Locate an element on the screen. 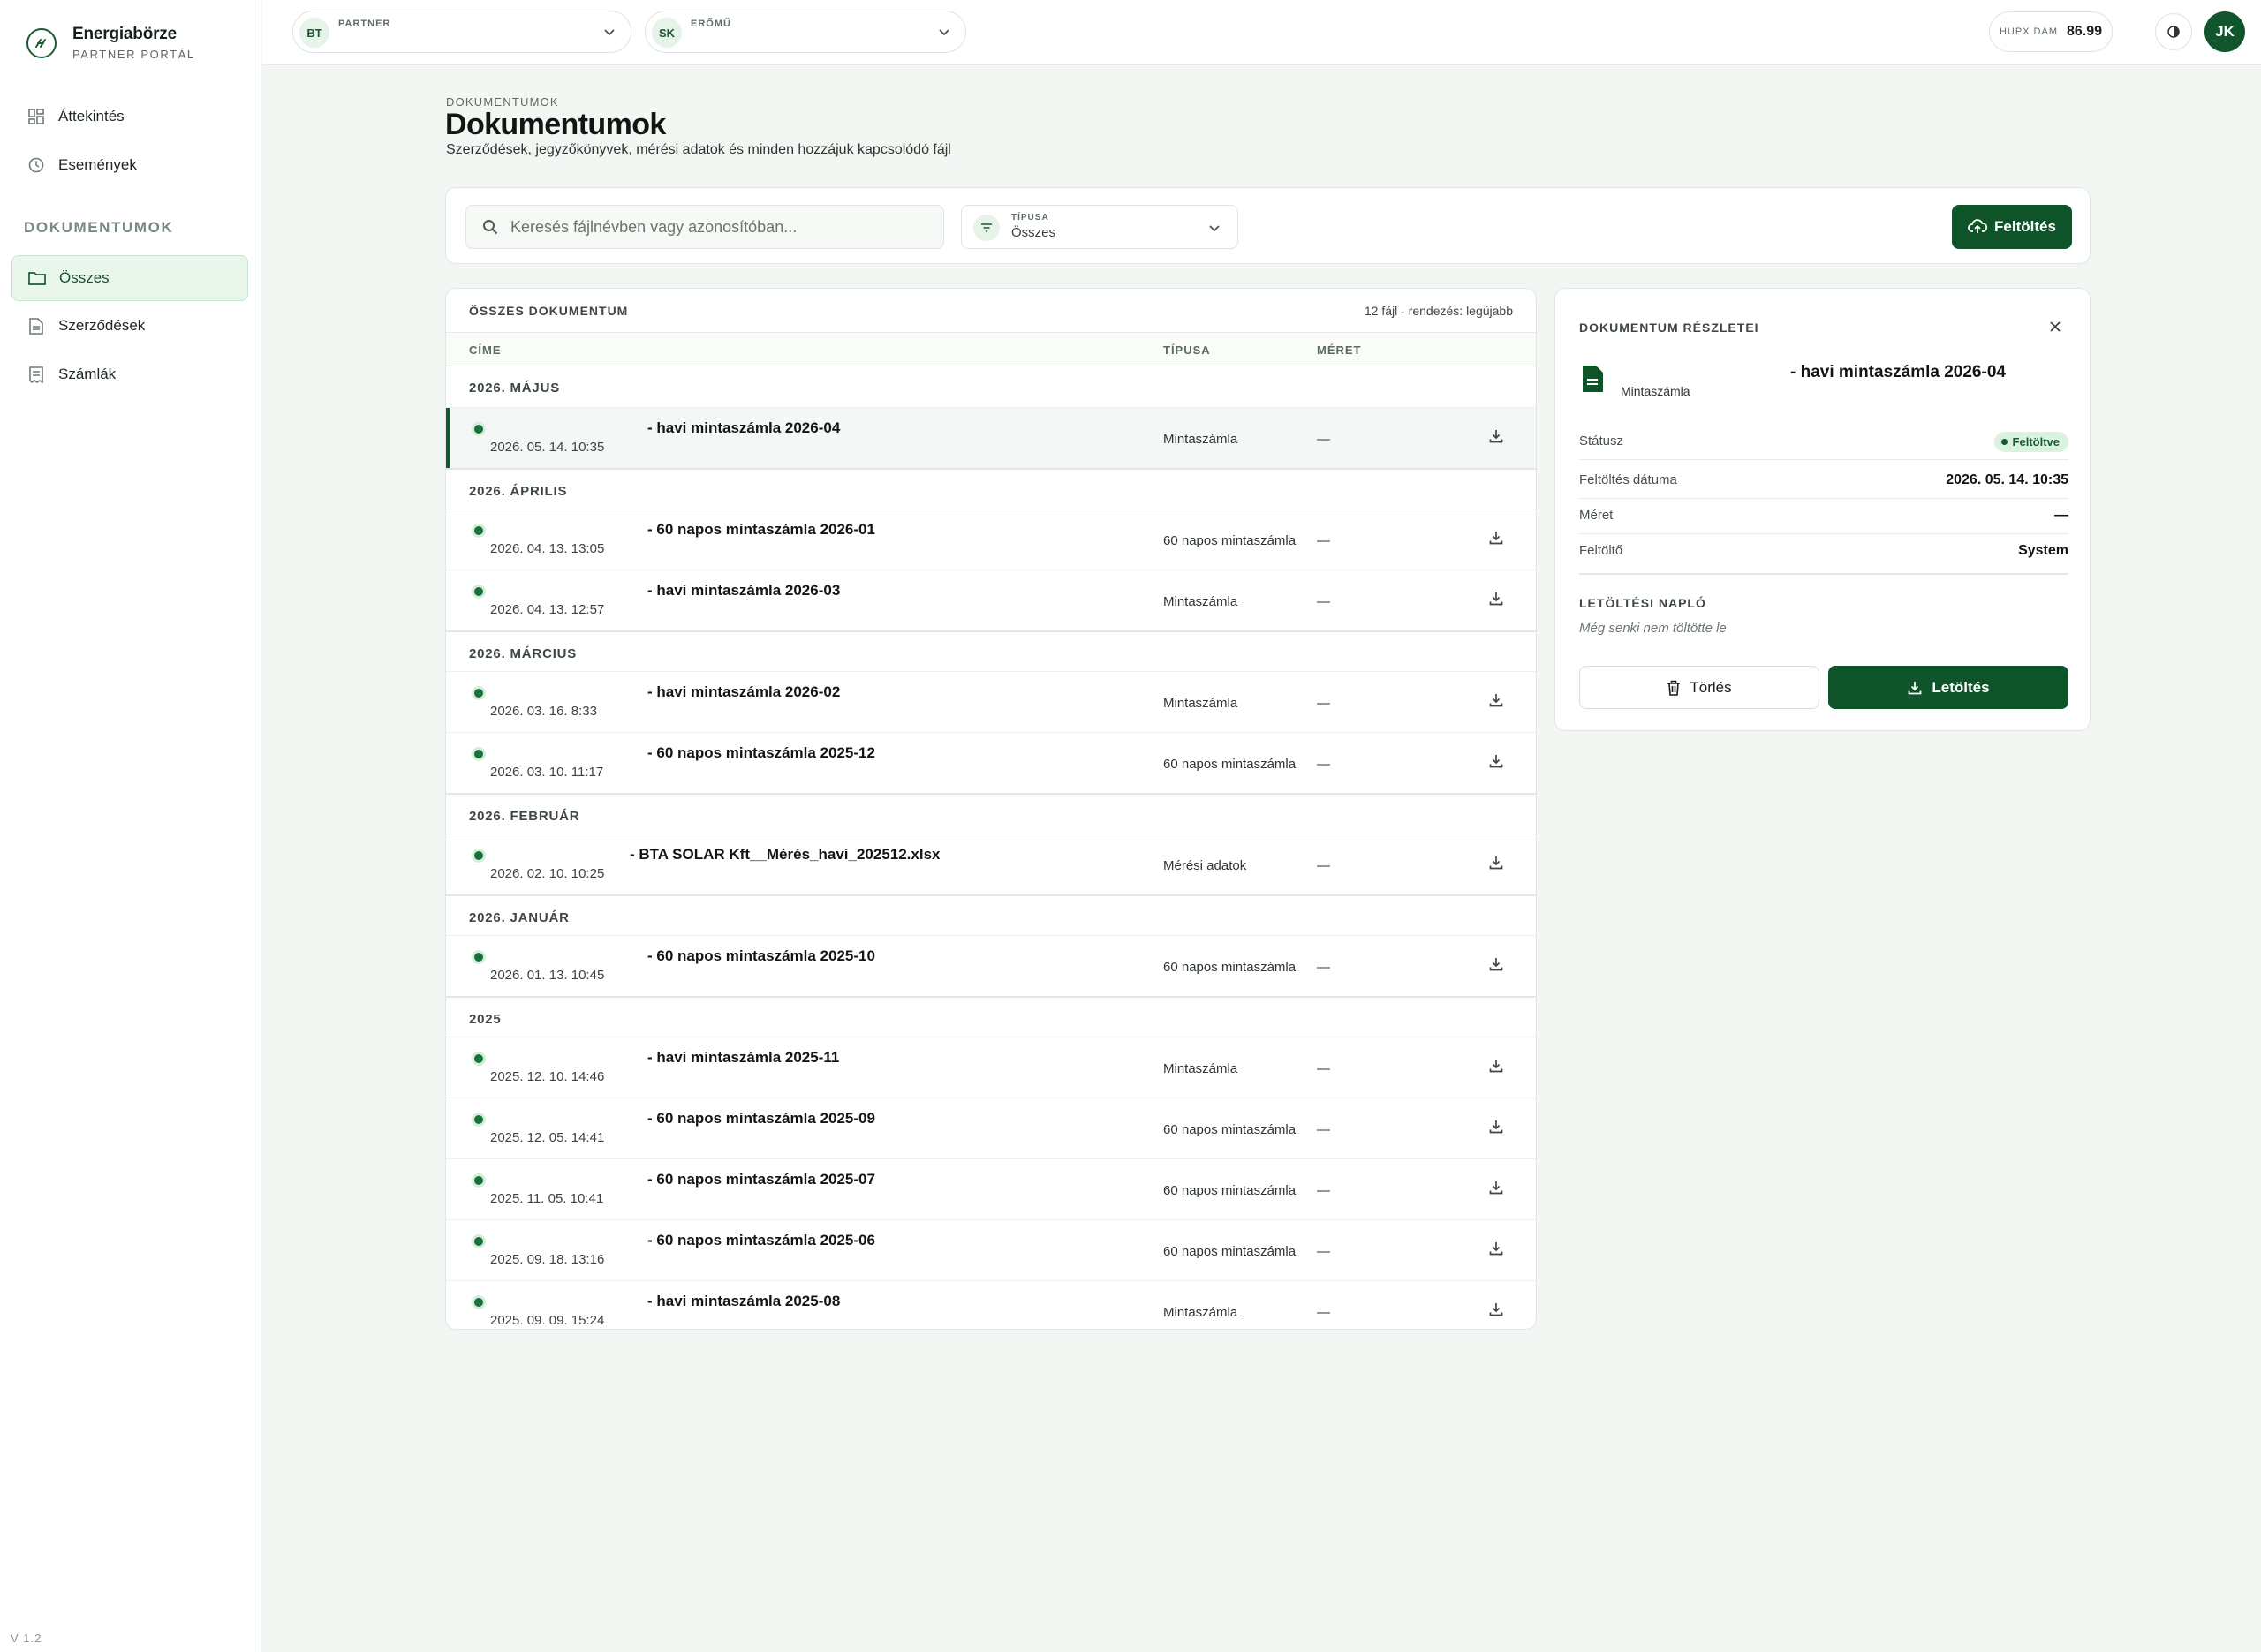 The width and height of the screenshot is (2261, 1652). price-label: HUPX DAM is located at coordinates (2029, 32).